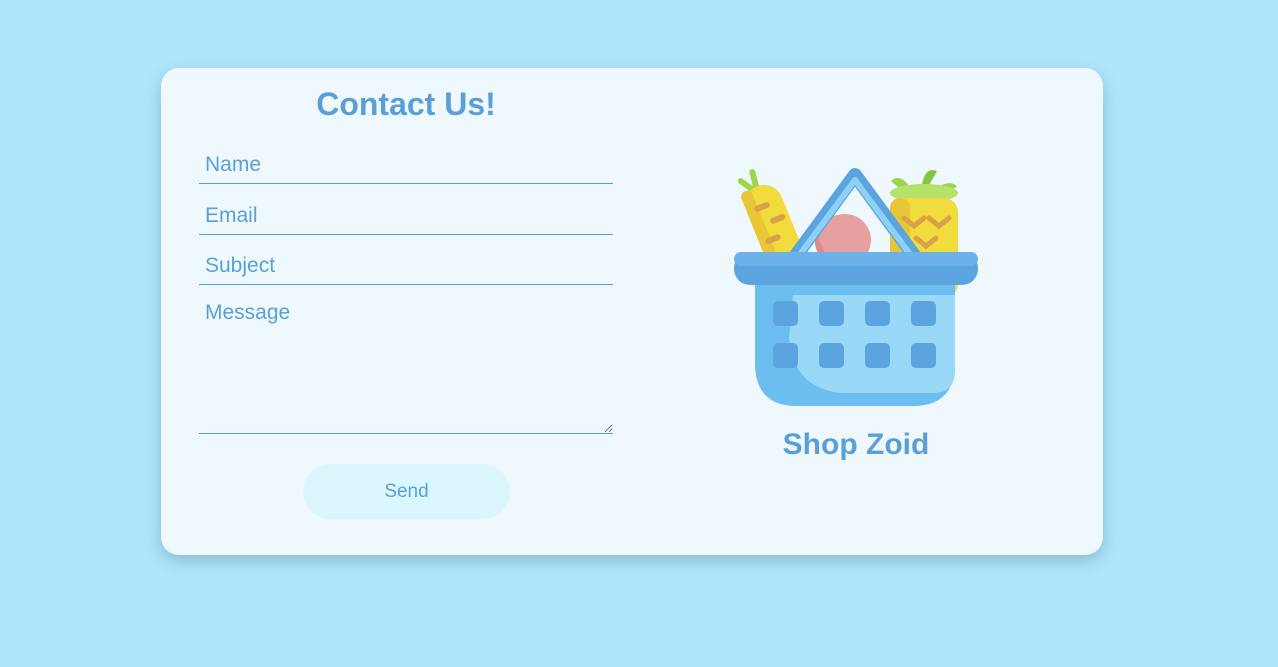 This screenshot has width=1278, height=667. I want to click on page-title: Contact Us!, so click(406, 104).